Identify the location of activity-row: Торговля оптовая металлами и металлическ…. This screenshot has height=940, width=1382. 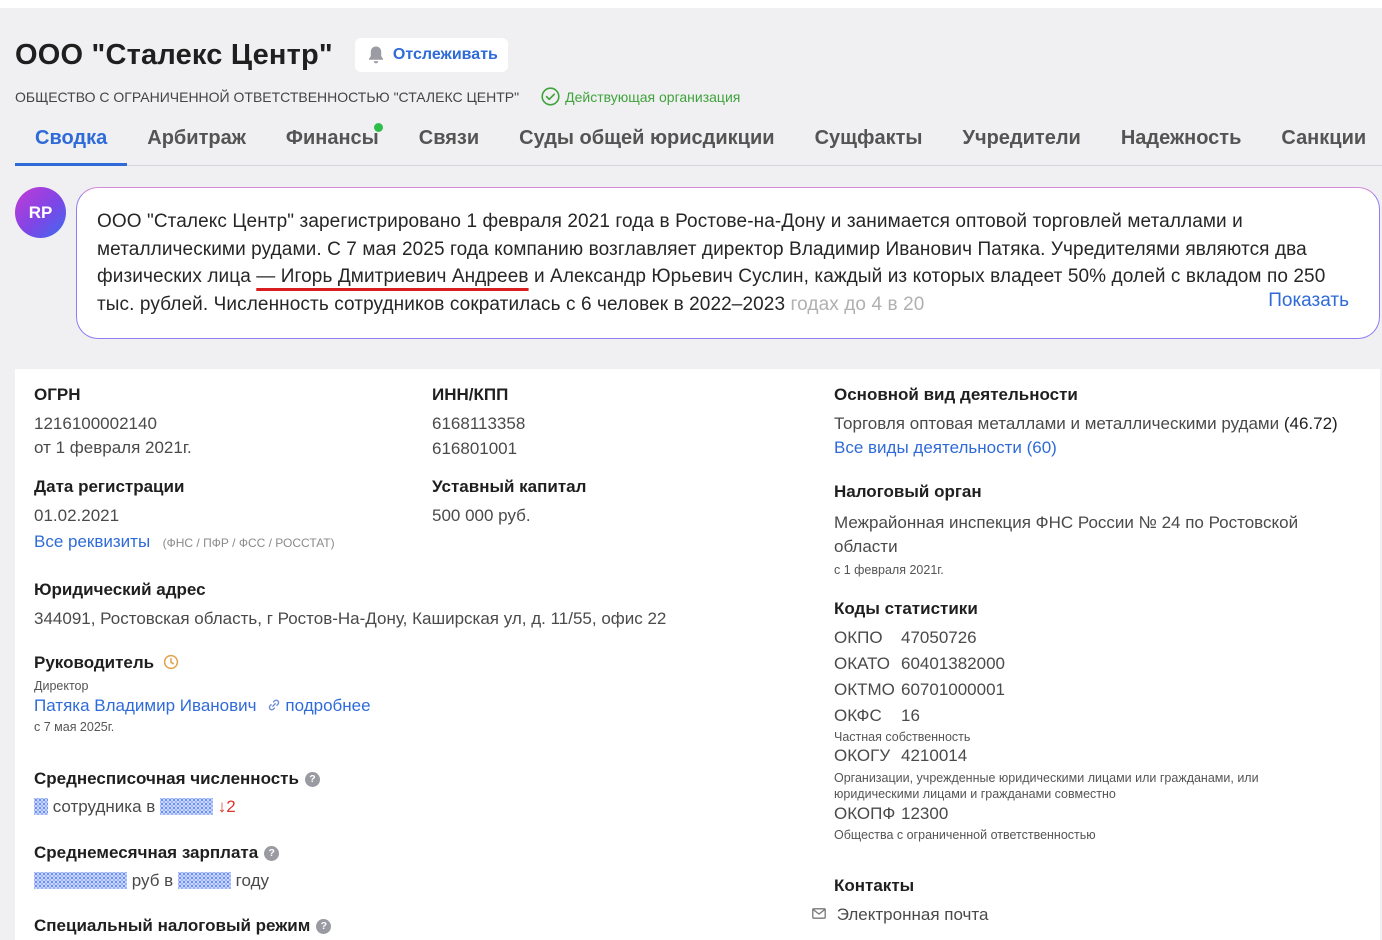
(1104, 424).